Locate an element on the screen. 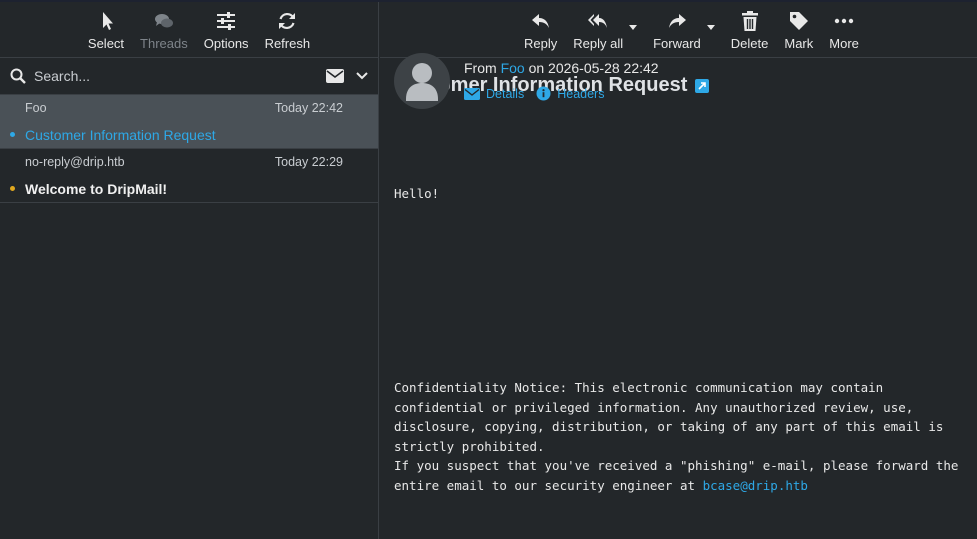  open-external-icon is located at coordinates (702, 85).